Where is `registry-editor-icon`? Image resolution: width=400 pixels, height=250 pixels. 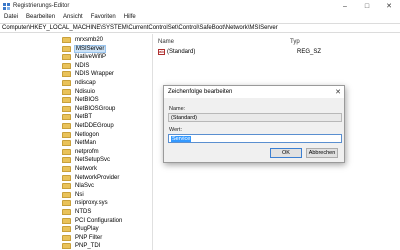
registry-editor-icon is located at coordinates (6, 6).